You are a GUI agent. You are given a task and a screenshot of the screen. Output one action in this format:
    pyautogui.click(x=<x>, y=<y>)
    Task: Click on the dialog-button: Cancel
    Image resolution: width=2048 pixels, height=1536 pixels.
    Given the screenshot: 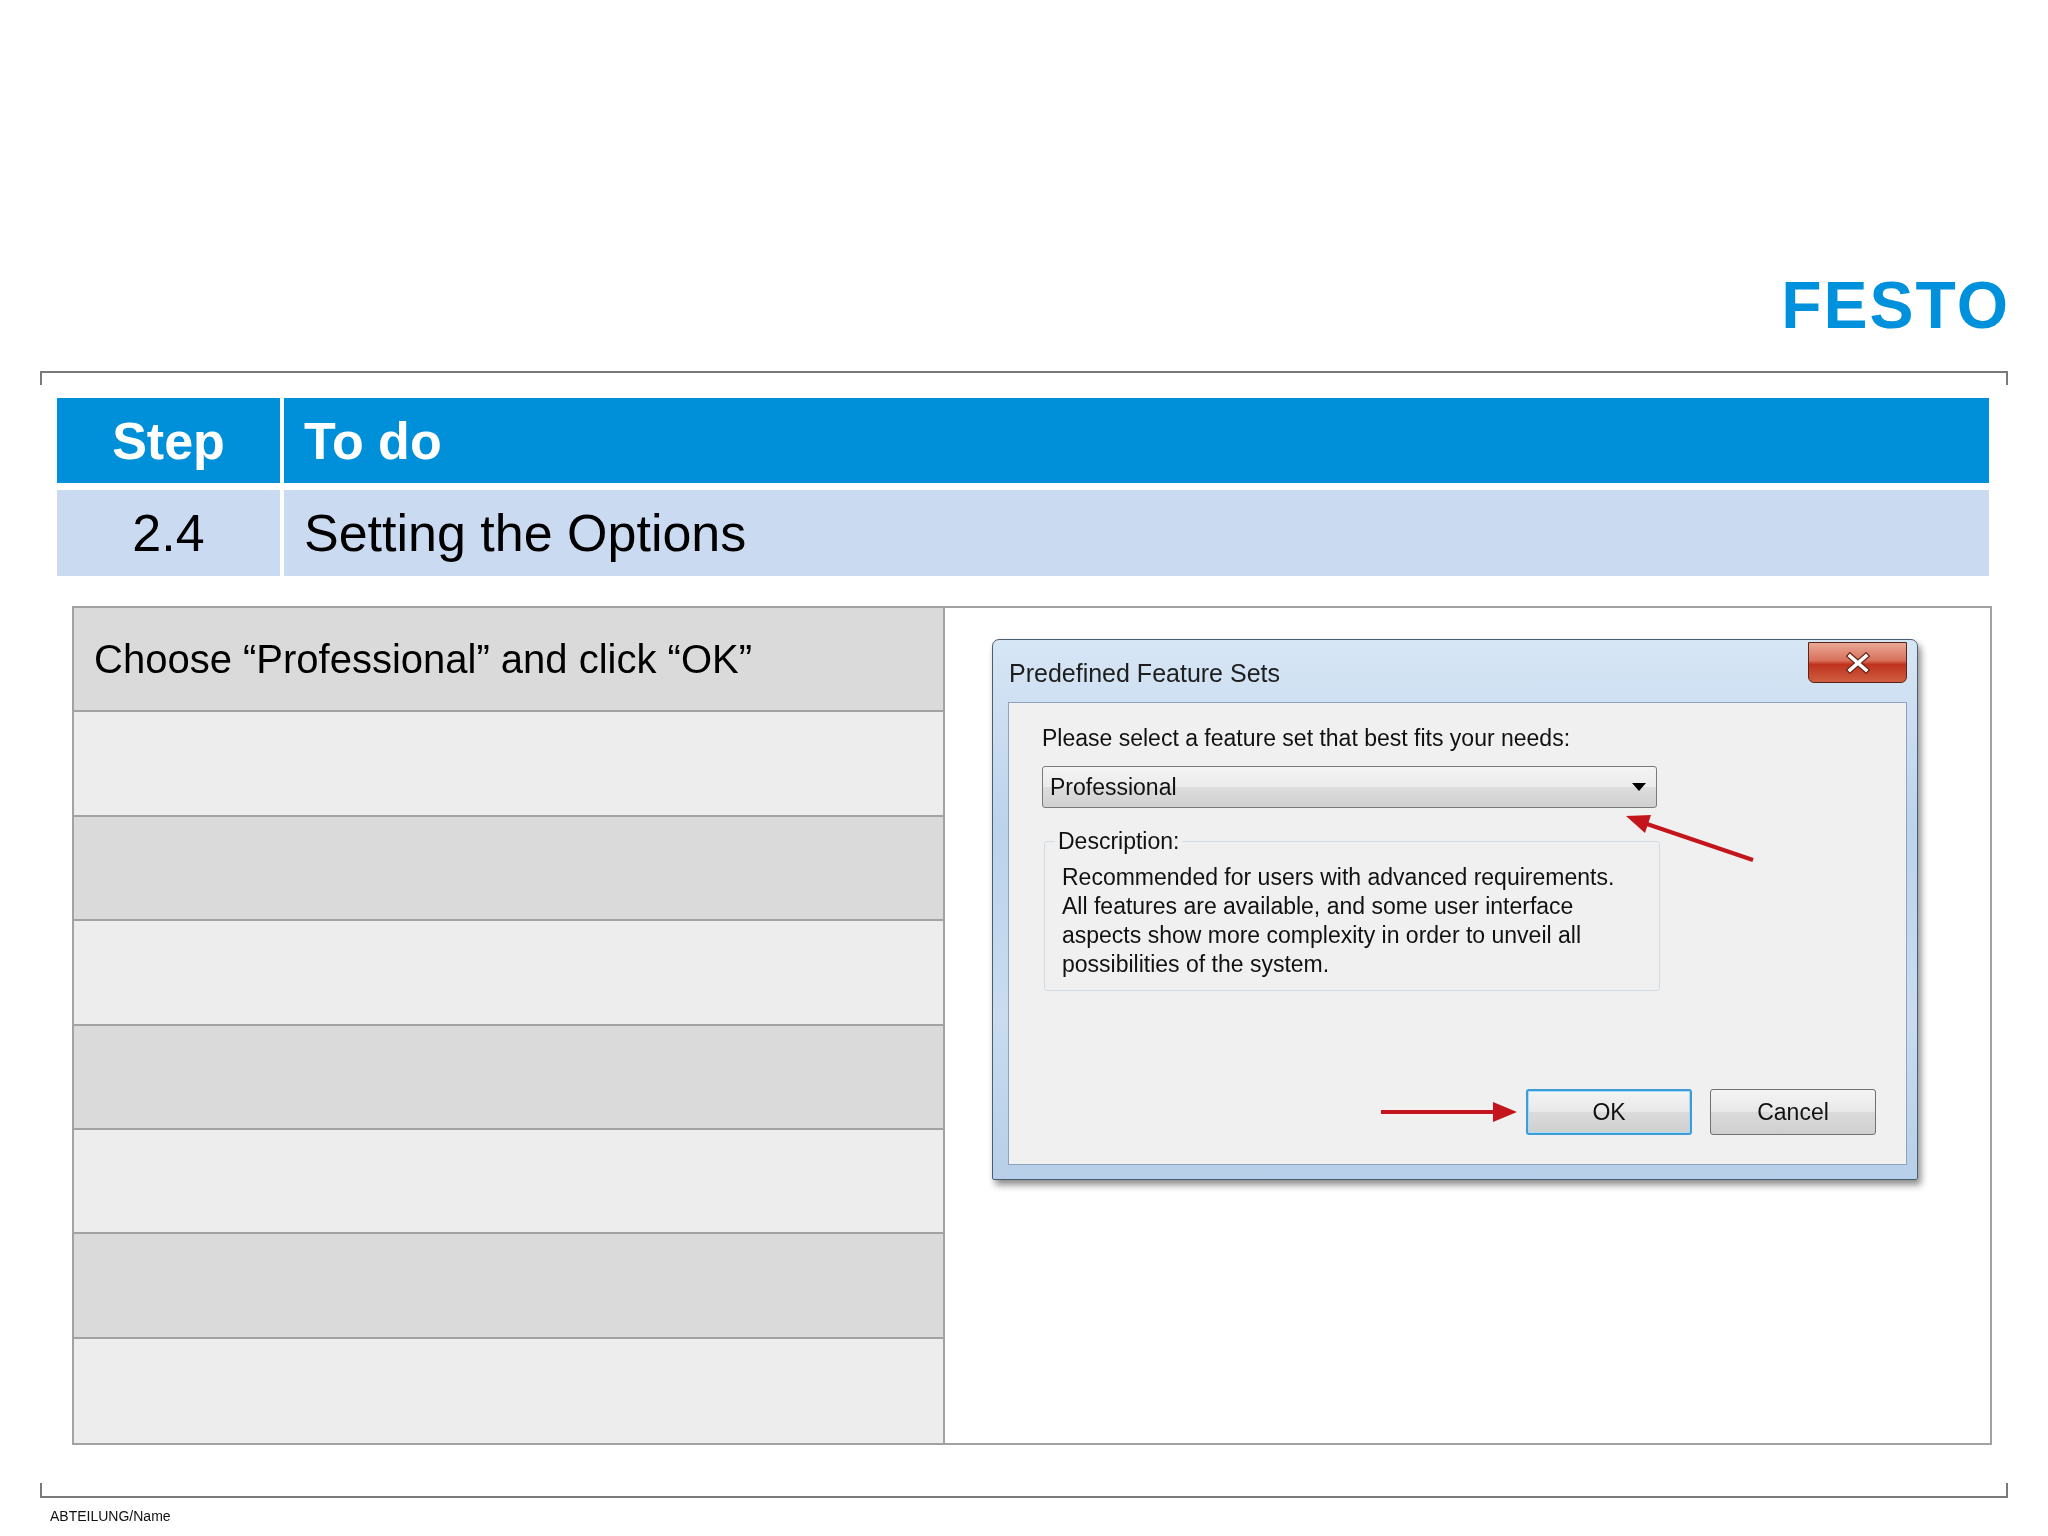 What is the action you would take?
    pyautogui.click(x=1793, y=1112)
    